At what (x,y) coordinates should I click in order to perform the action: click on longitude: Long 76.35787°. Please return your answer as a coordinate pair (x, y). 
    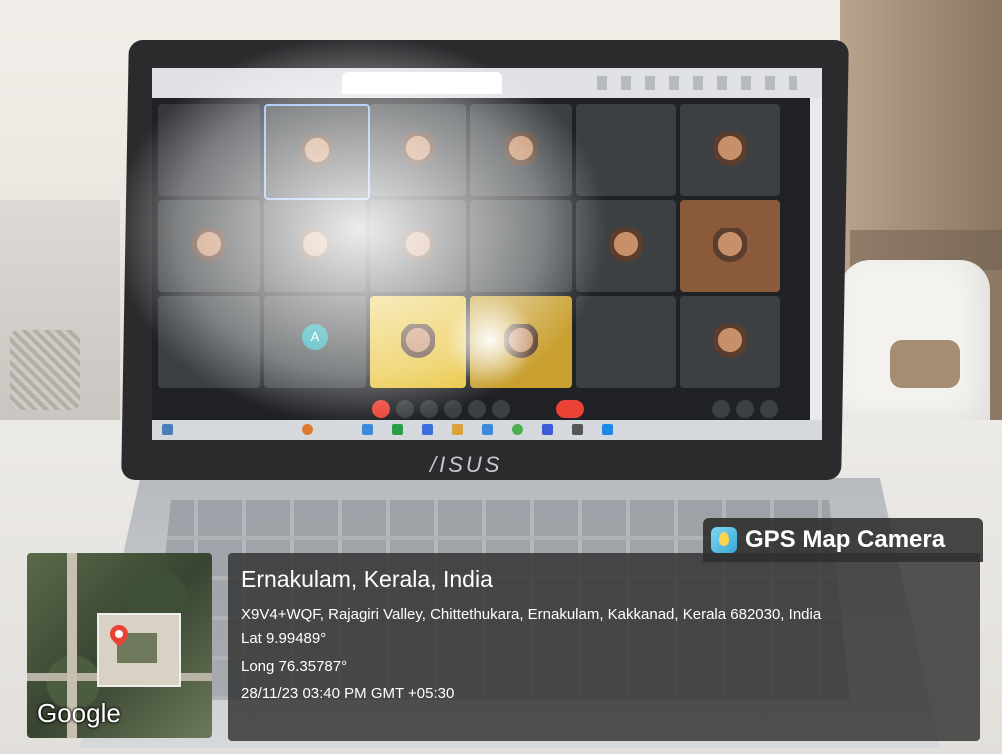
    Looking at the image, I should click on (294, 666).